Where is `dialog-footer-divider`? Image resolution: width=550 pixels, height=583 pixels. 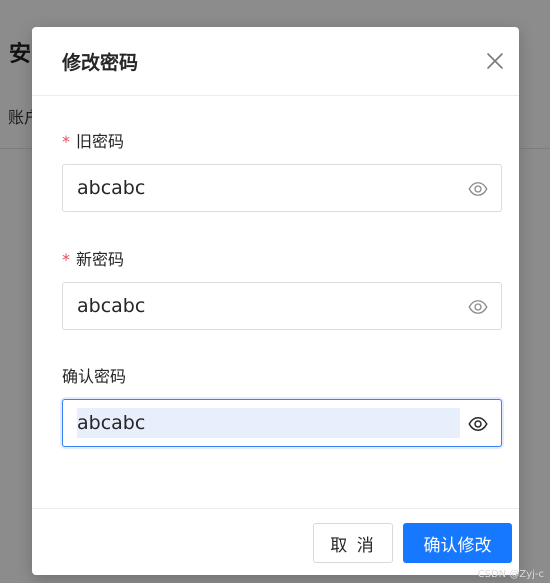 dialog-footer-divider is located at coordinates (275, 508).